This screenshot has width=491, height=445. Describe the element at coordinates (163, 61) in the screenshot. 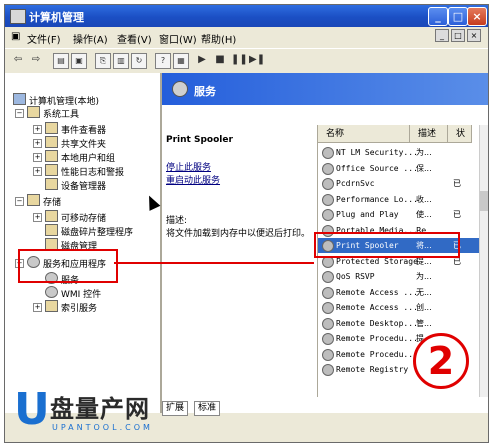

I see `help-icon: ?` at that location.